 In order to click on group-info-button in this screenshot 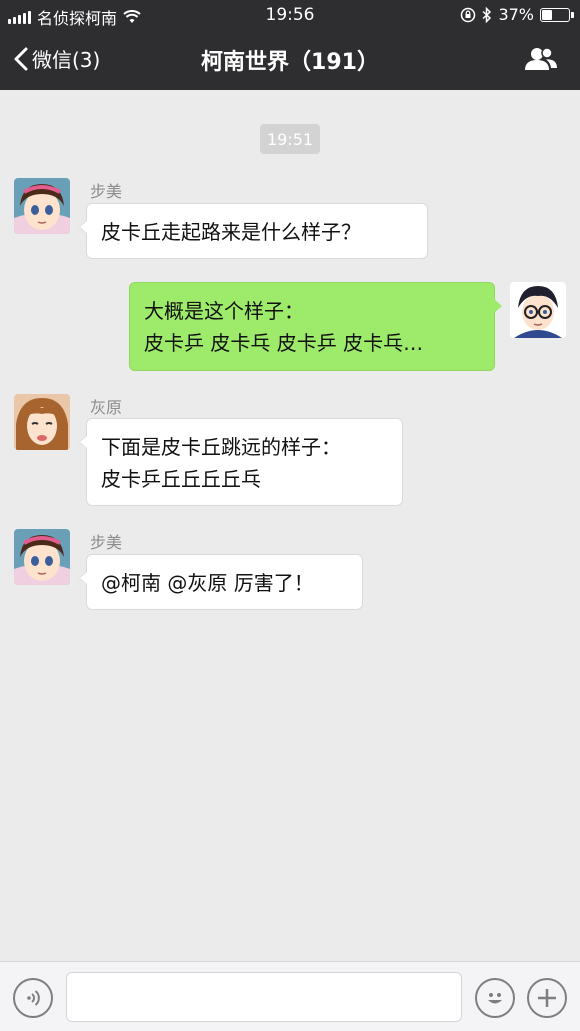, I will do `click(541, 61)`.